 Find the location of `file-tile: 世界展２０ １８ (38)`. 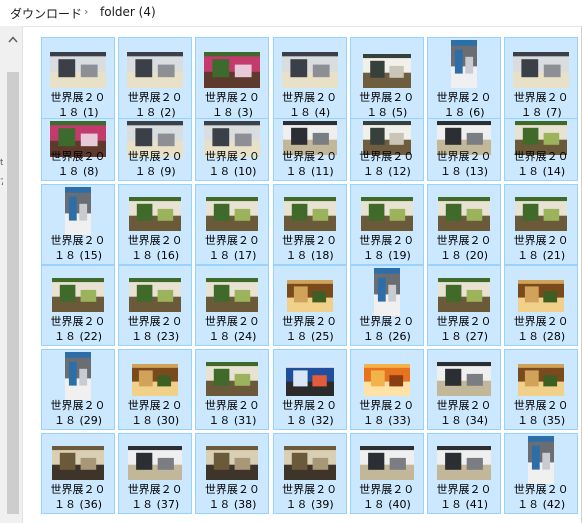

file-tile: 世界展２０ １８ (38) is located at coordinates (232, 473).